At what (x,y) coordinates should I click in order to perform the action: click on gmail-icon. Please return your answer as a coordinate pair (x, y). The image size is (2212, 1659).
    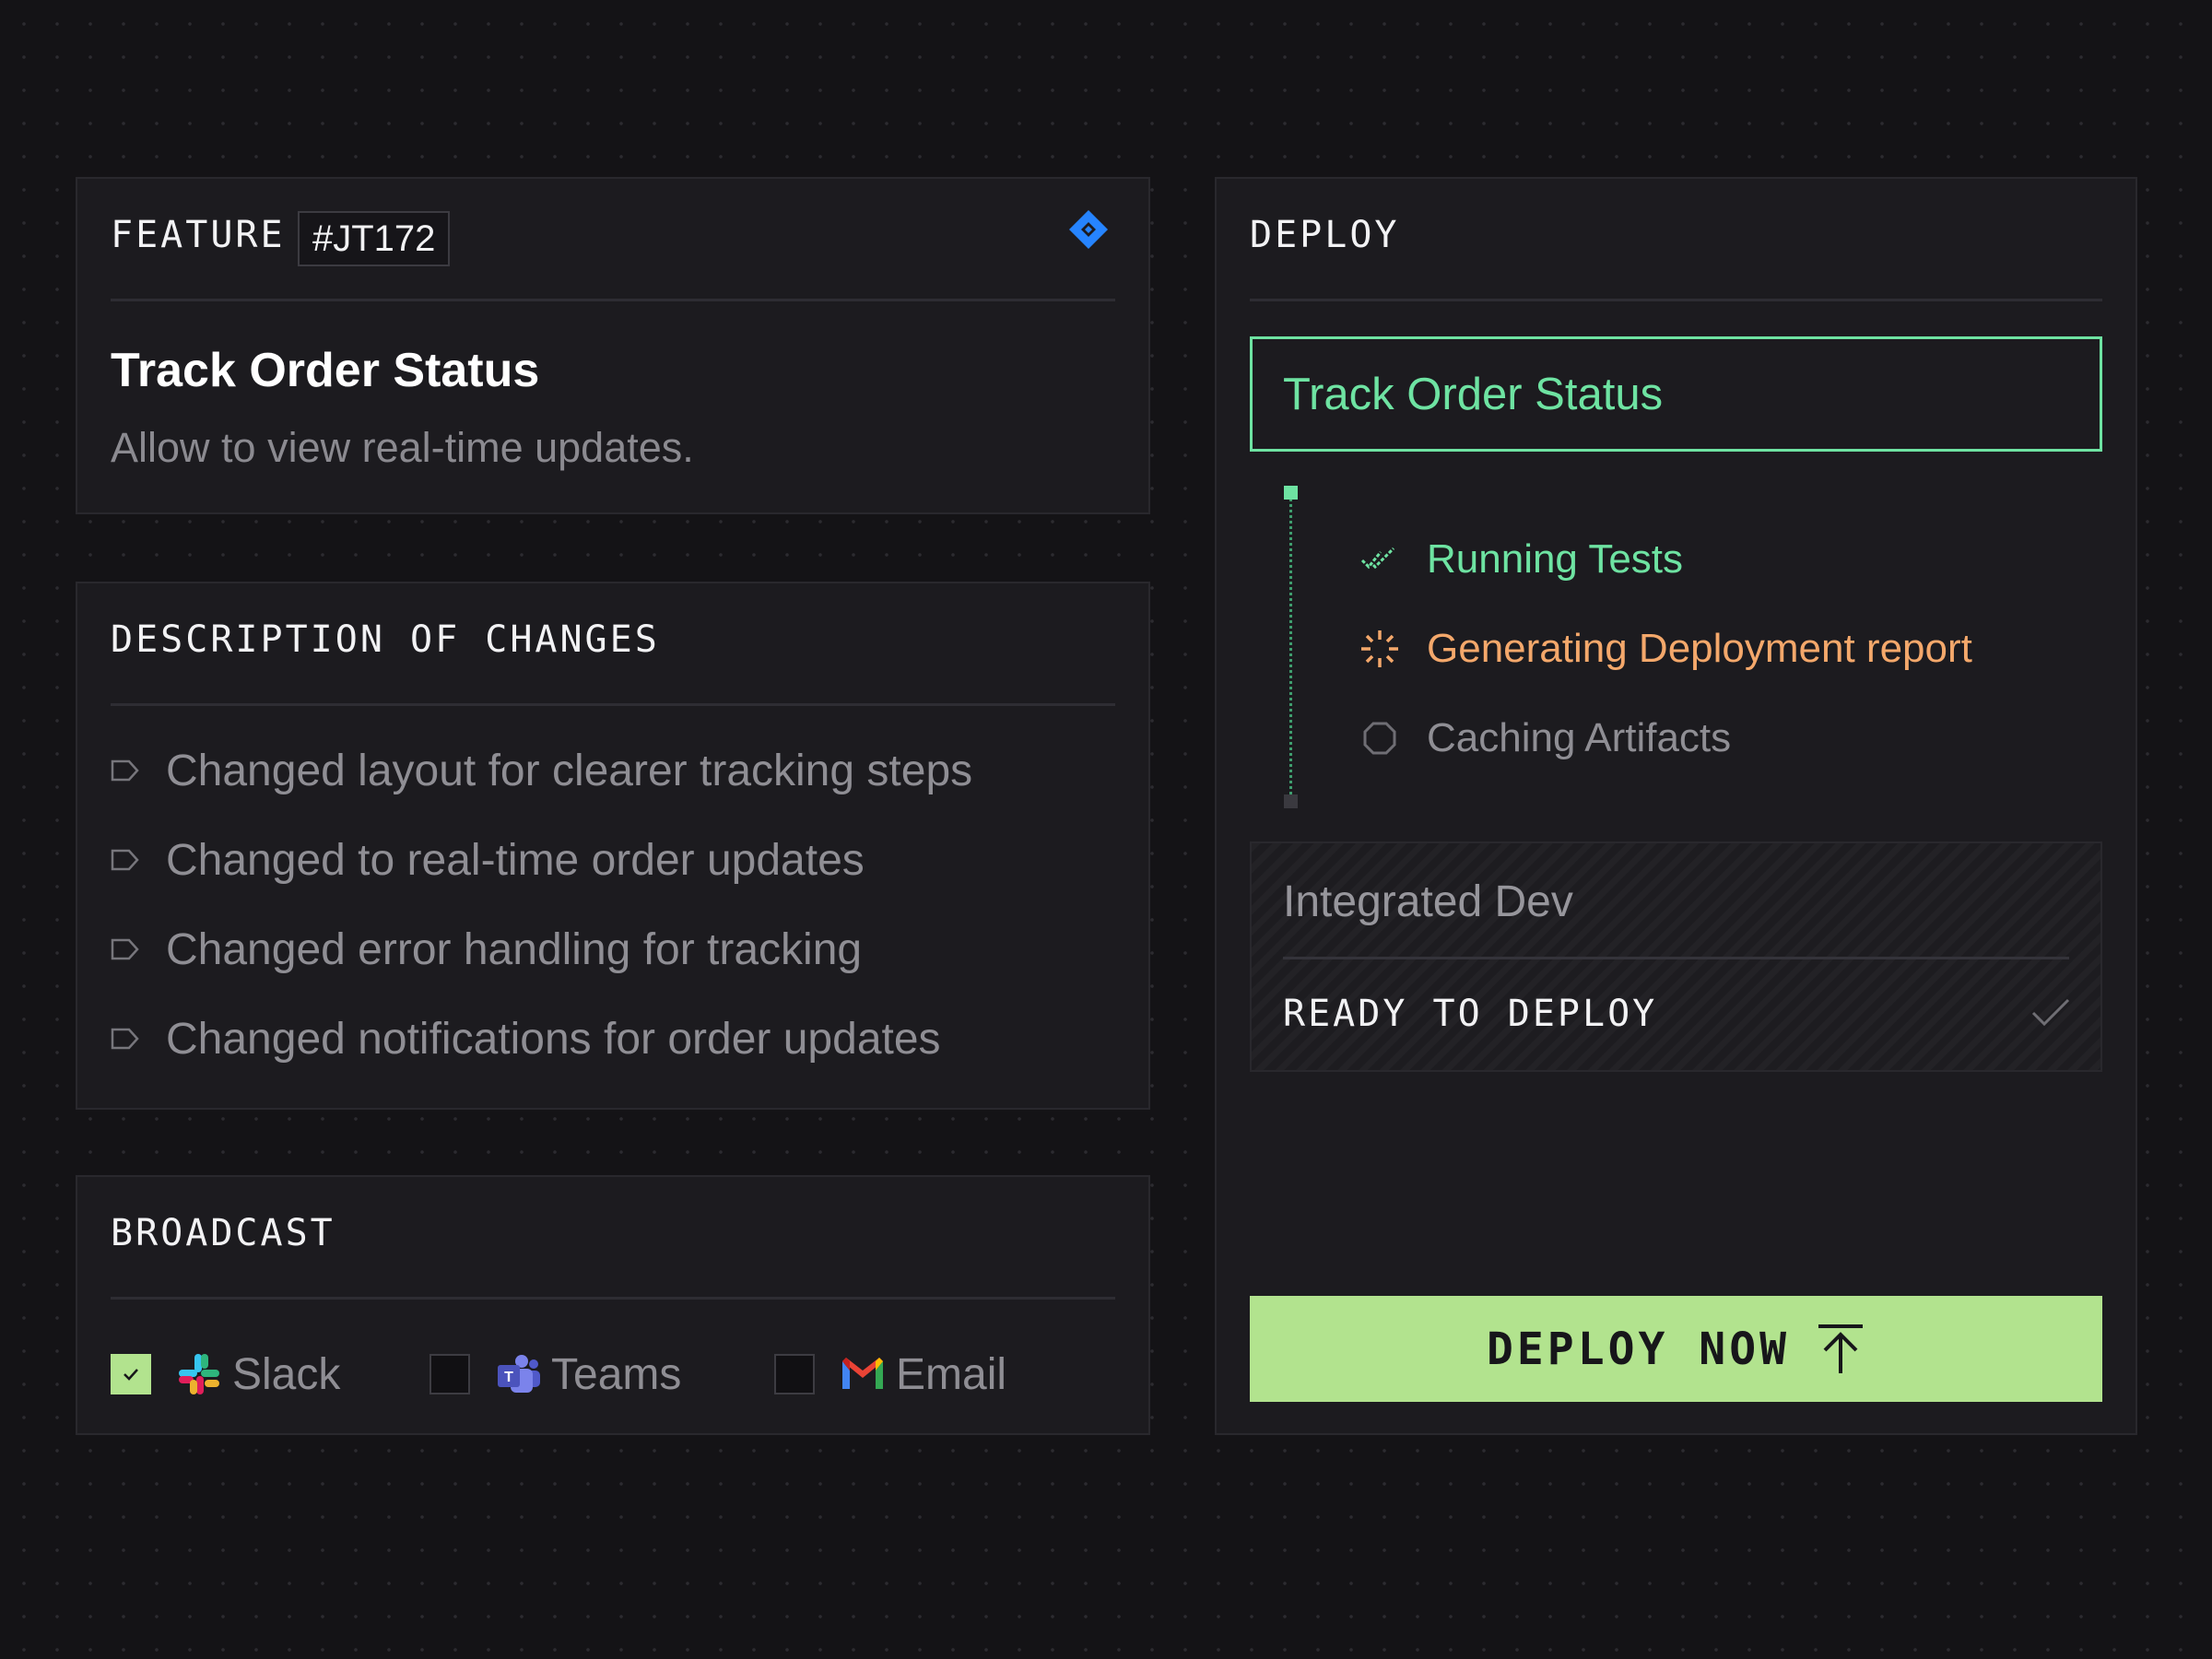
    Looking at the image, I should click on (862, 1373).